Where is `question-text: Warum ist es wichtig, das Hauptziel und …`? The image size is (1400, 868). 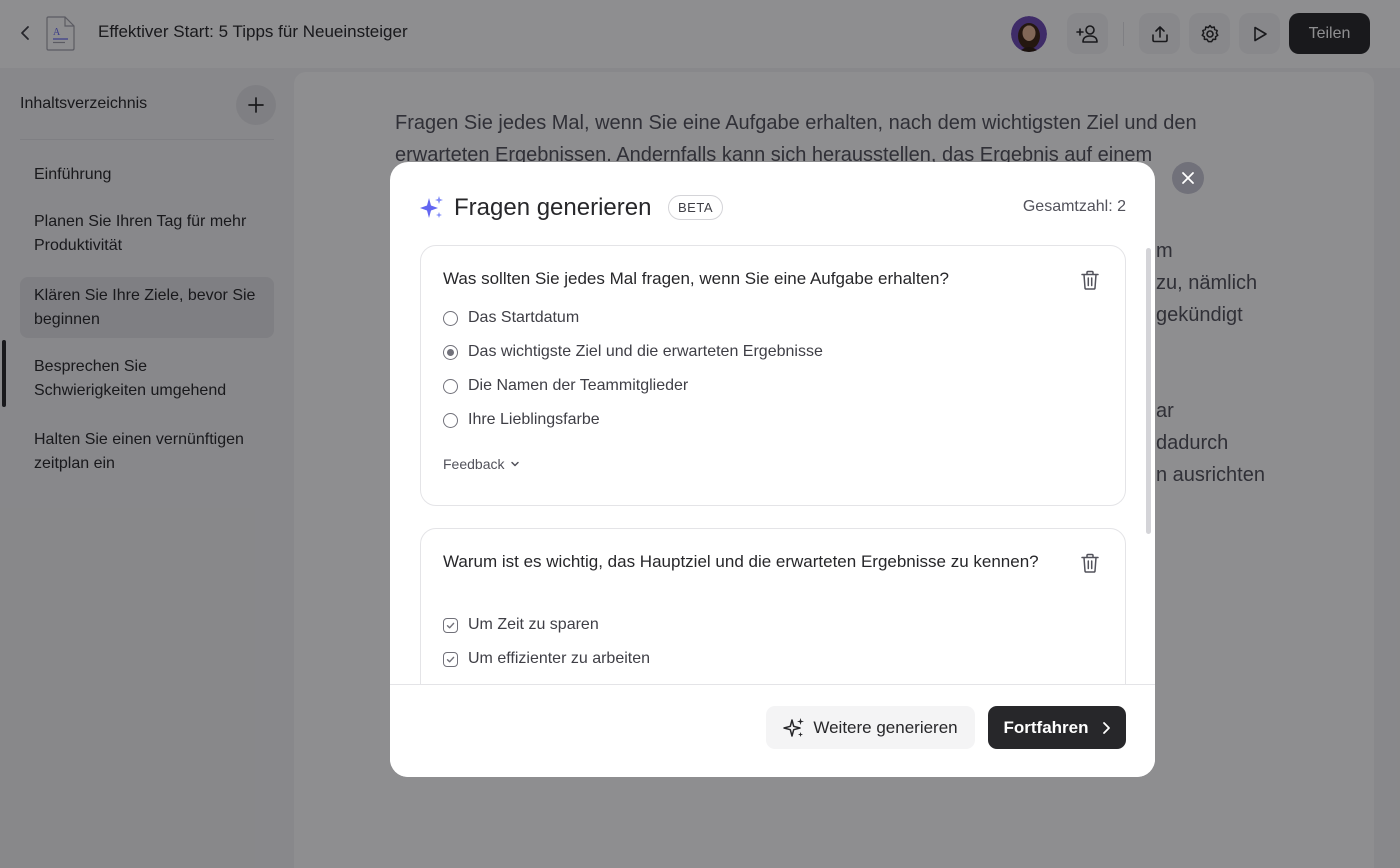 question-text: Warum ist es wichtig, das Hauptziel und … is located at coordinates (753, 562).